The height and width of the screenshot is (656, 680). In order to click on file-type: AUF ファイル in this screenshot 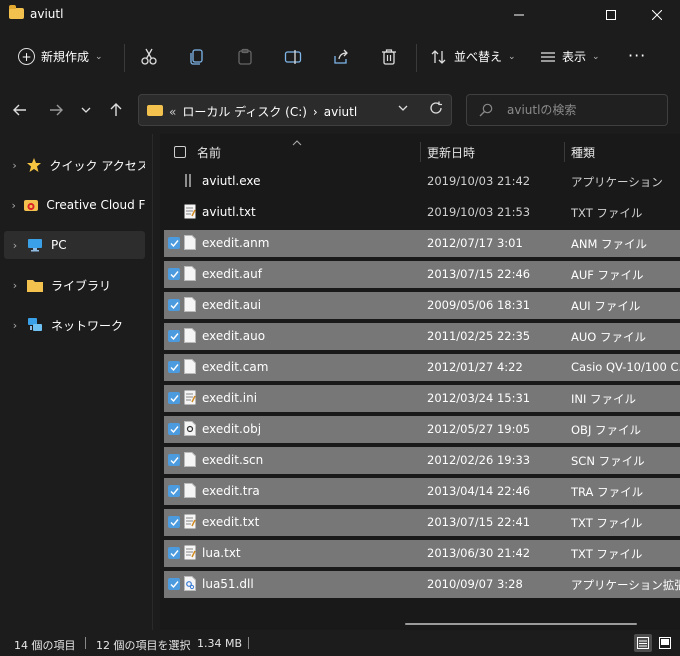, I will do `click(607, 275)`.